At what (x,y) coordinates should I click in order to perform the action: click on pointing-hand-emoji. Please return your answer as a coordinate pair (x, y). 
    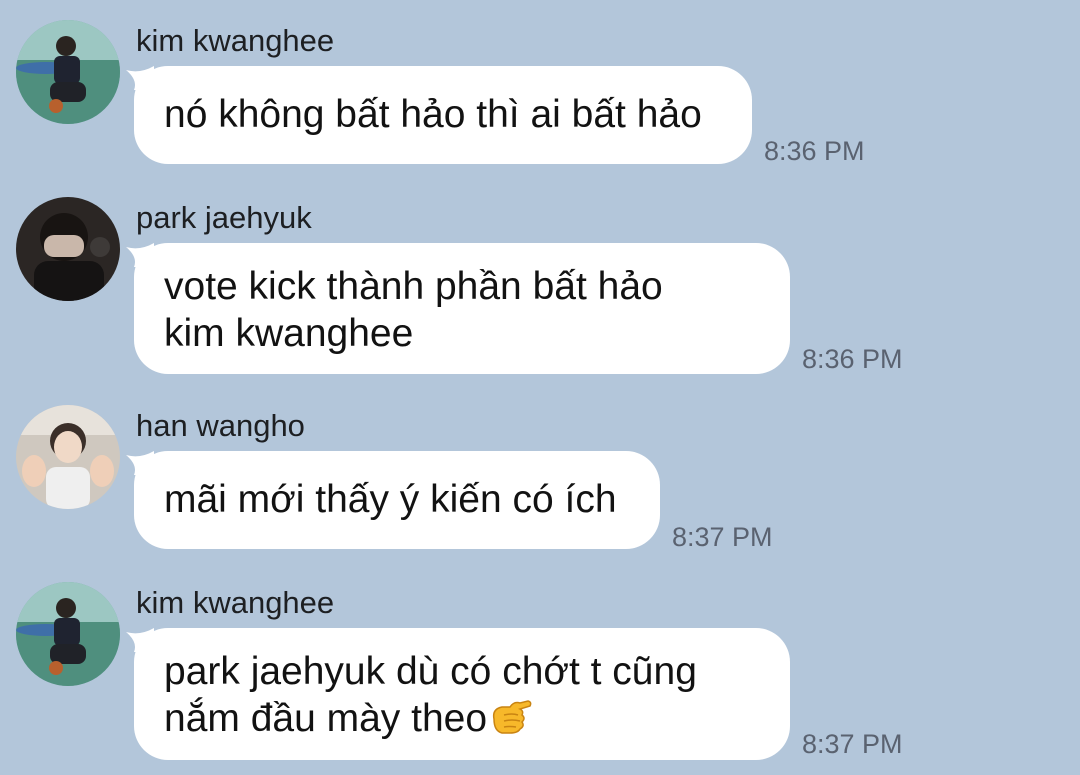
    Looking at the image, I should click on (512, 717).